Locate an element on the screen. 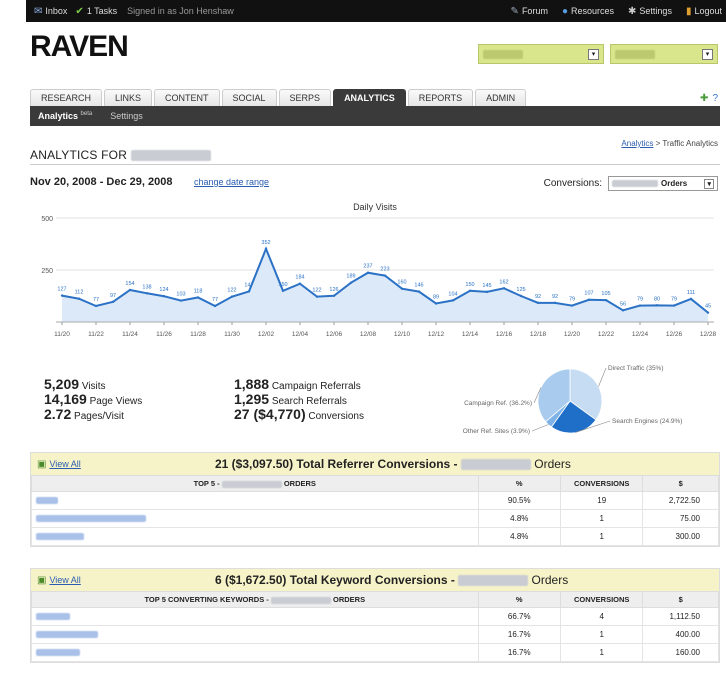  settings-link: ✱ Settings is located at coordinates (650, 11).